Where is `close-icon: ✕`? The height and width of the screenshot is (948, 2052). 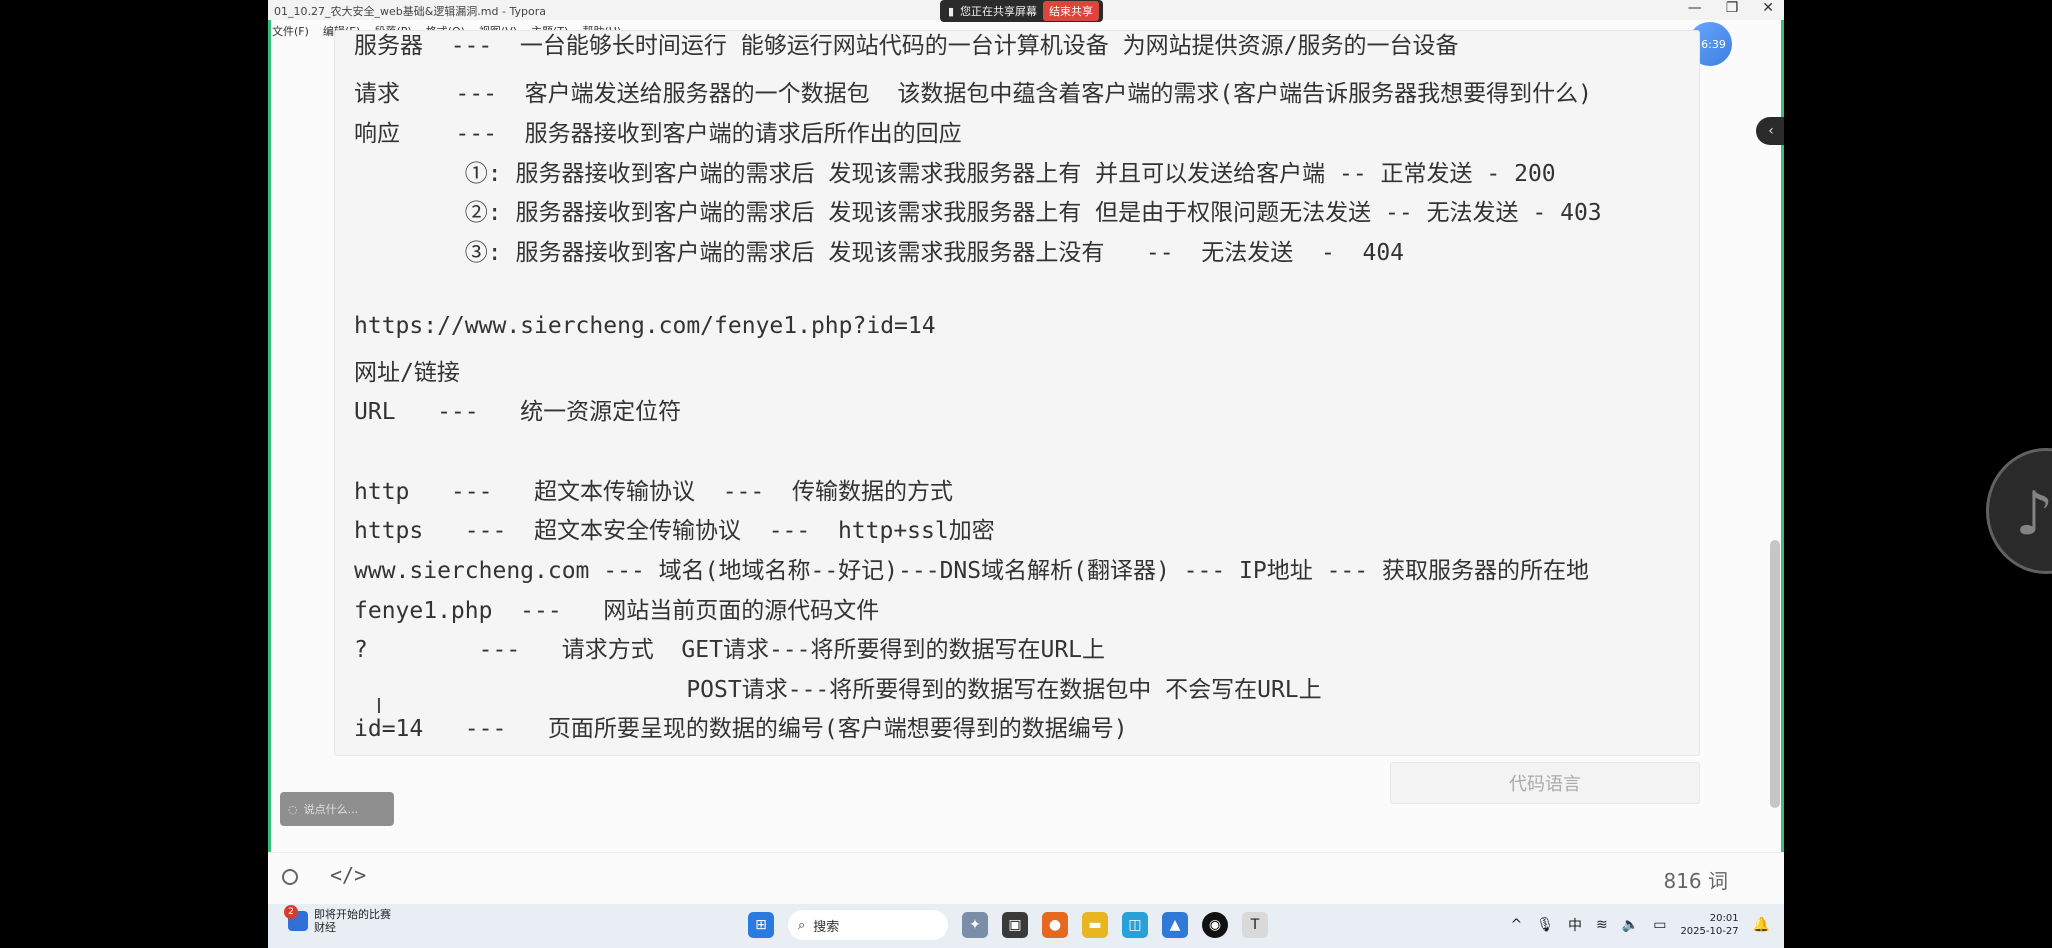 close-icon: ✕ is located at coordinates (1768, 8).